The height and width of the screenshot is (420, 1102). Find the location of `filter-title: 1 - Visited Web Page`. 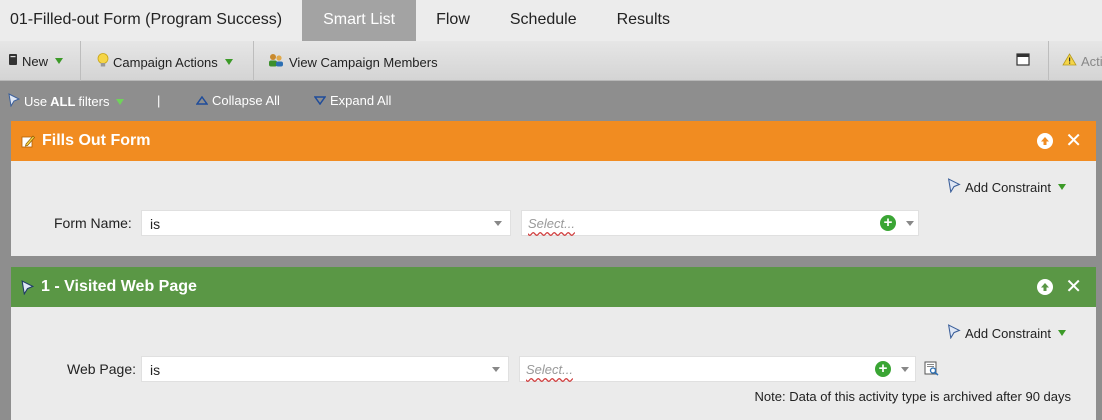

filter-title: 1 - Visited Web Page is located at coordinates (119, 286).